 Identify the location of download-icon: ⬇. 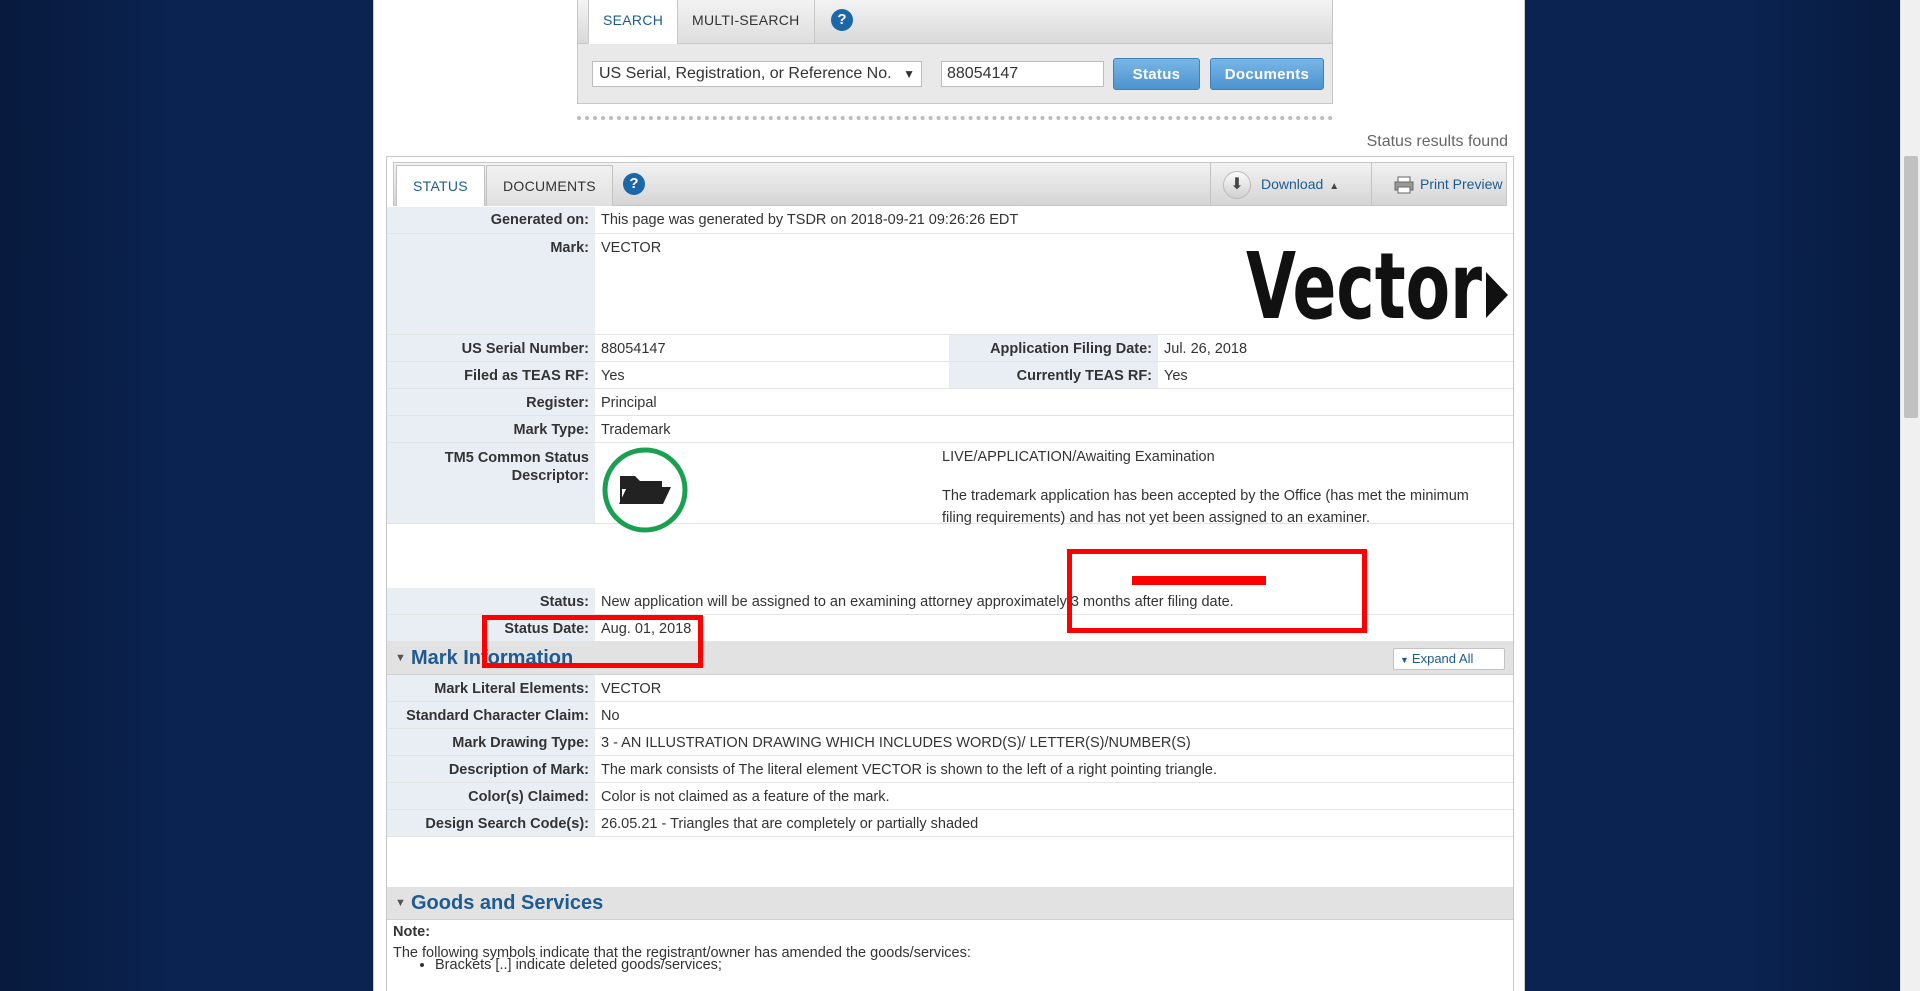
(1237, 185).